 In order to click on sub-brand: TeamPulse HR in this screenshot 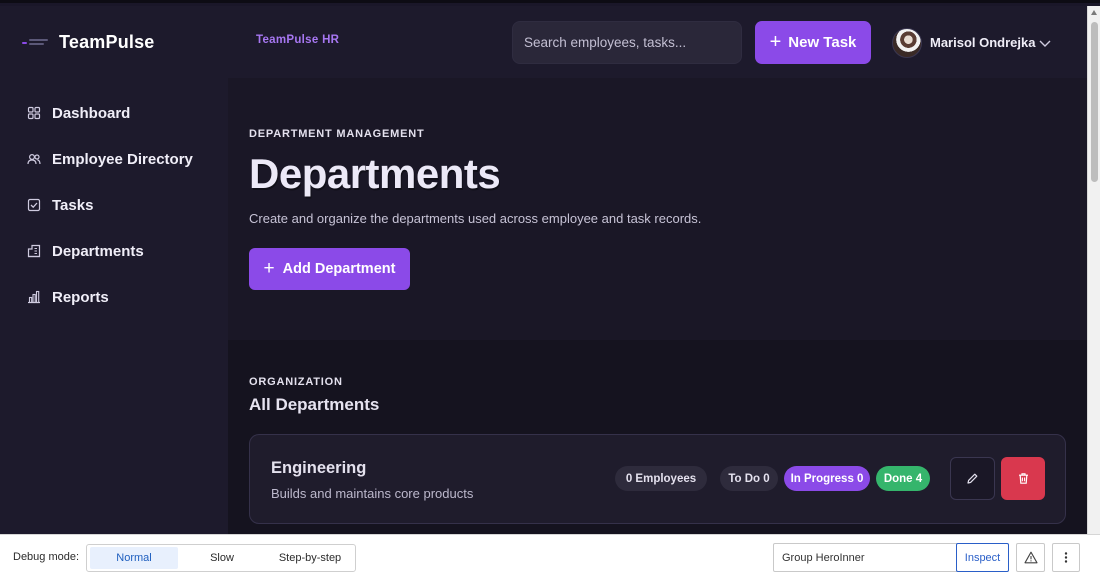, I will do `click(298, 40)`.